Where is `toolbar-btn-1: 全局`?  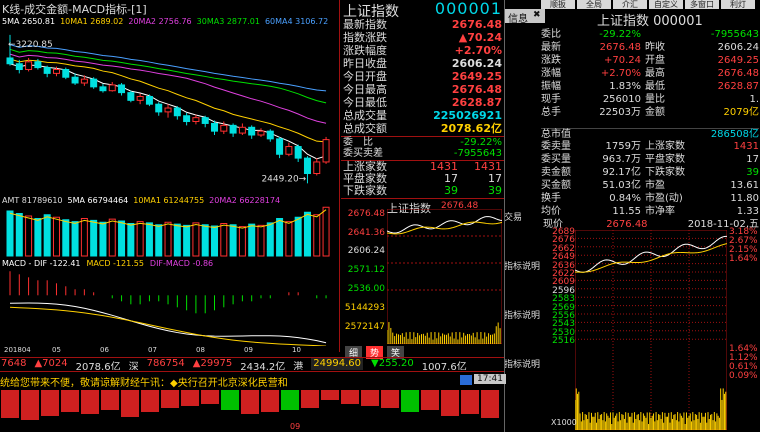
toolbar-btn-1: 全局 is located at coordinates (594, 4).